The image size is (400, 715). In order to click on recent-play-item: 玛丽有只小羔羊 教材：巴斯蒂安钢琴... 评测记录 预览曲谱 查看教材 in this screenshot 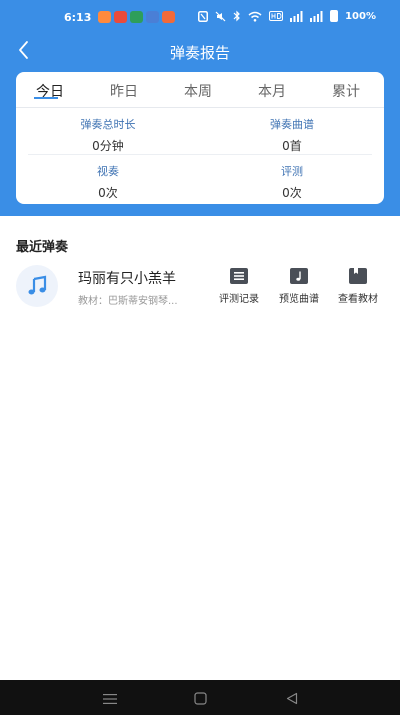, I will do `click(200, 287)`.